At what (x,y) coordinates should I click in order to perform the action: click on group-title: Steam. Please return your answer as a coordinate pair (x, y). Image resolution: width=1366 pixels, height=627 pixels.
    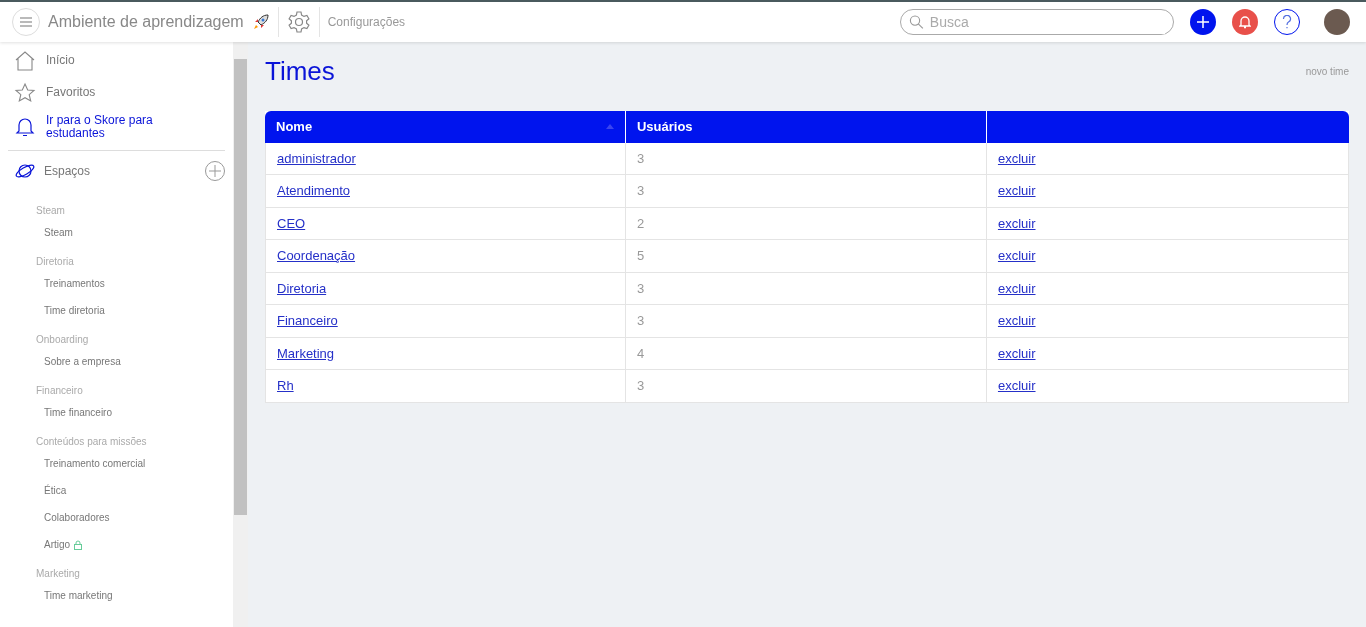
    Looking at the image, I should click on (51, 211).